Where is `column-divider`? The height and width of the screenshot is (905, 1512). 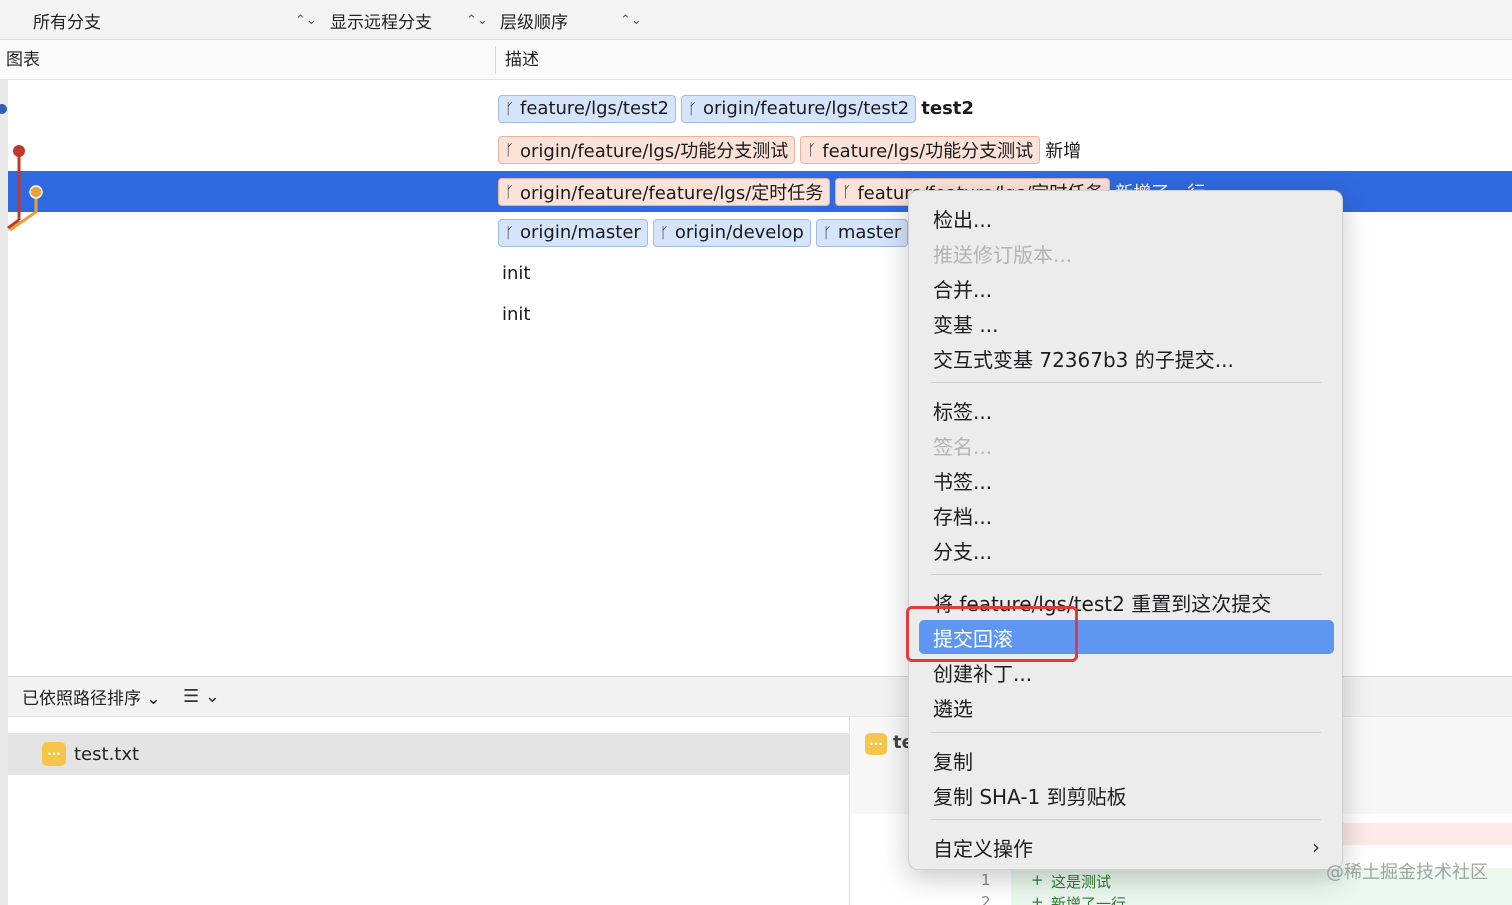 column-divider is located at coordinates (495, 60).